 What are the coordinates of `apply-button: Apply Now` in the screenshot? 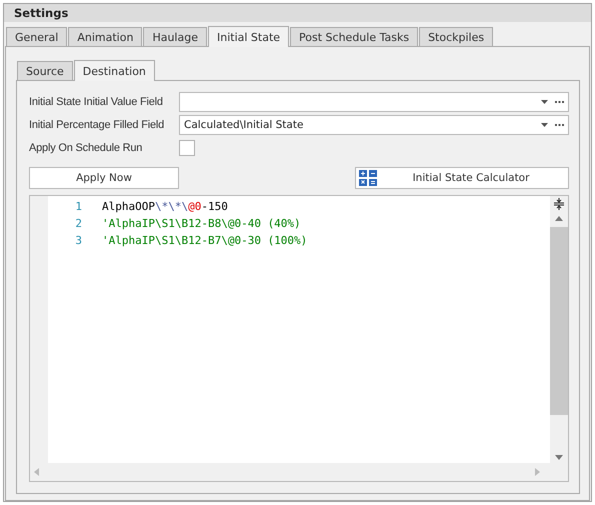 It's located at (104, 178).